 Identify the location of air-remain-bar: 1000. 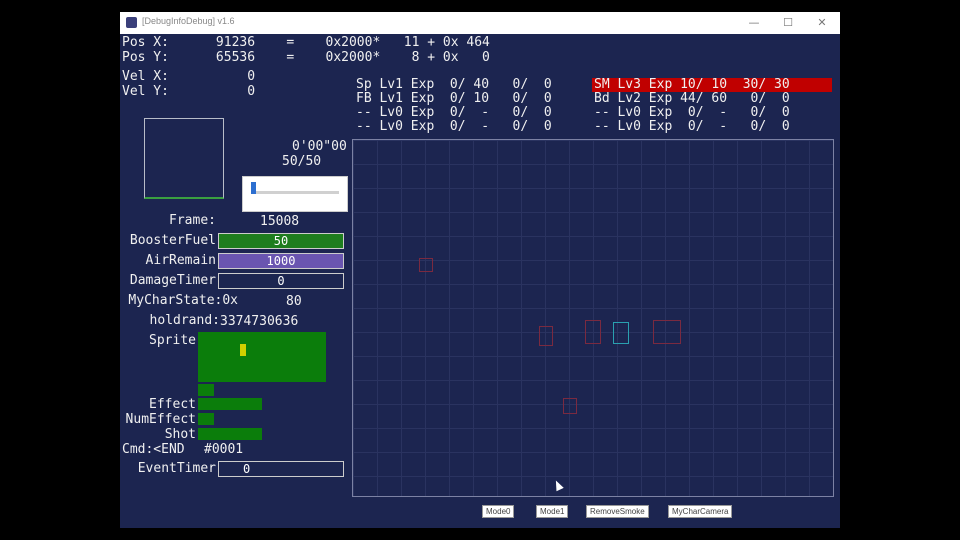
(281, 261).